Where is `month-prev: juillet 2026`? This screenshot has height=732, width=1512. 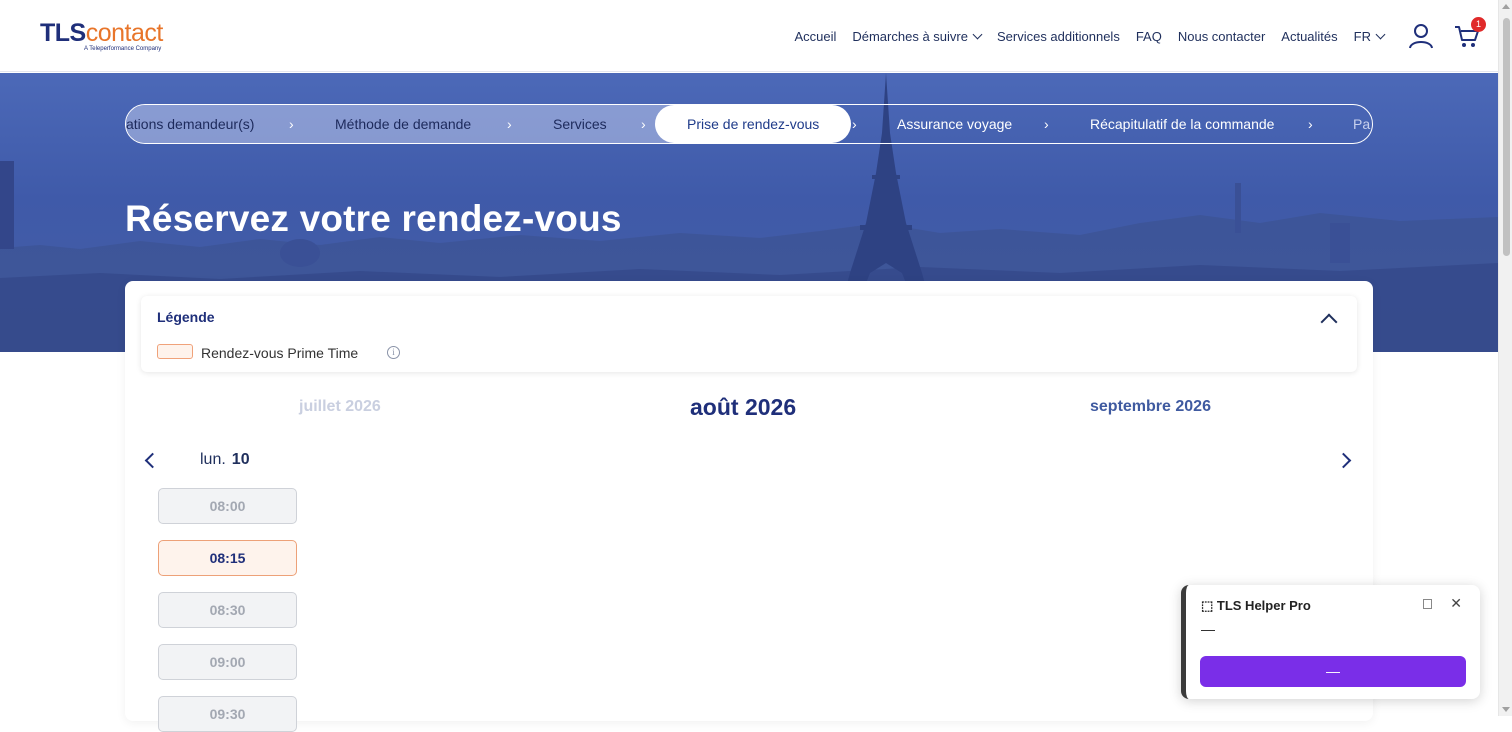
month-prev: juillet 2026 is located at coordinates (340, 407).